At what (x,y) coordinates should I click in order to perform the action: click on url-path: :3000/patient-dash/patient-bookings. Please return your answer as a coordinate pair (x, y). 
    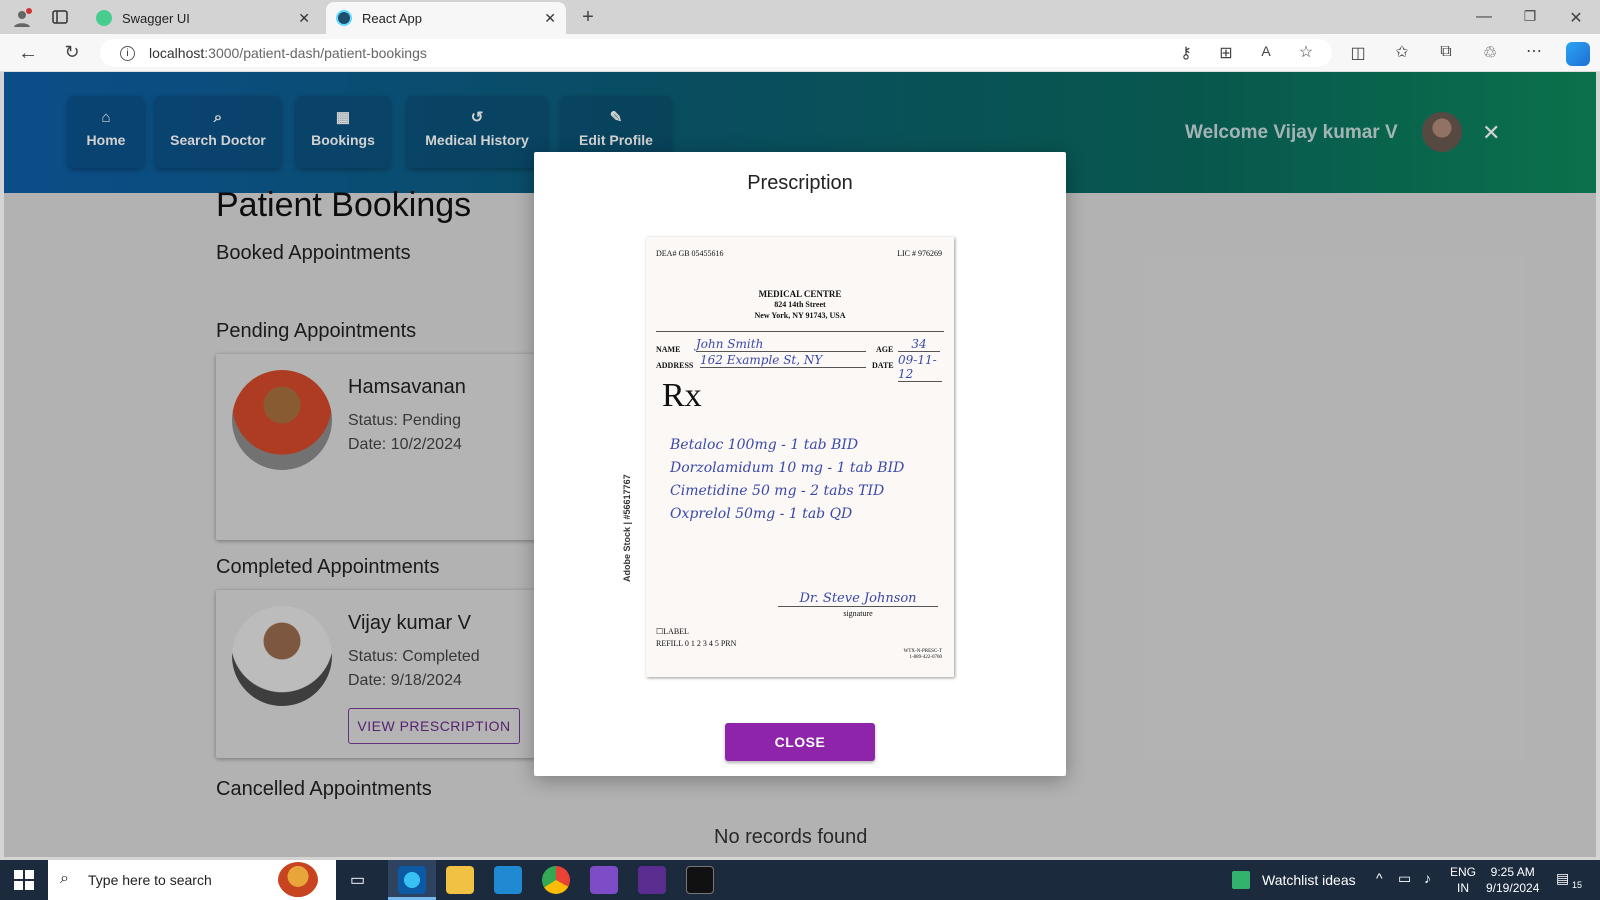
    Looking at the image, I should click on (315, 53).